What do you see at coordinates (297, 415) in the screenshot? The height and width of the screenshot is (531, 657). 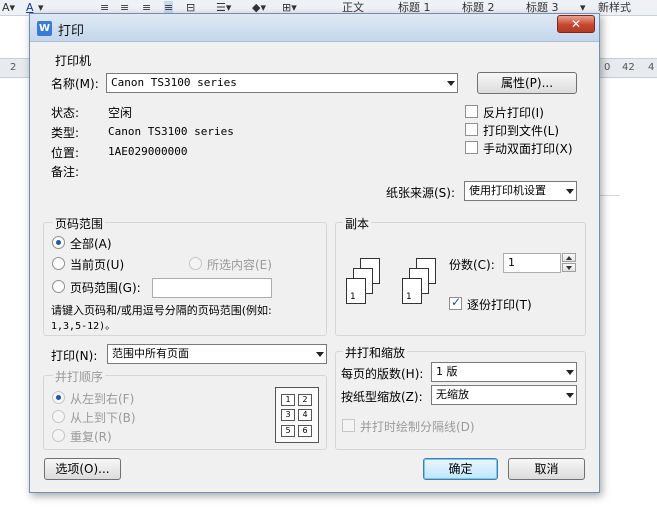 I see `order-preview: 1 2 3 4 5 6` at bounding box center [297, 415].